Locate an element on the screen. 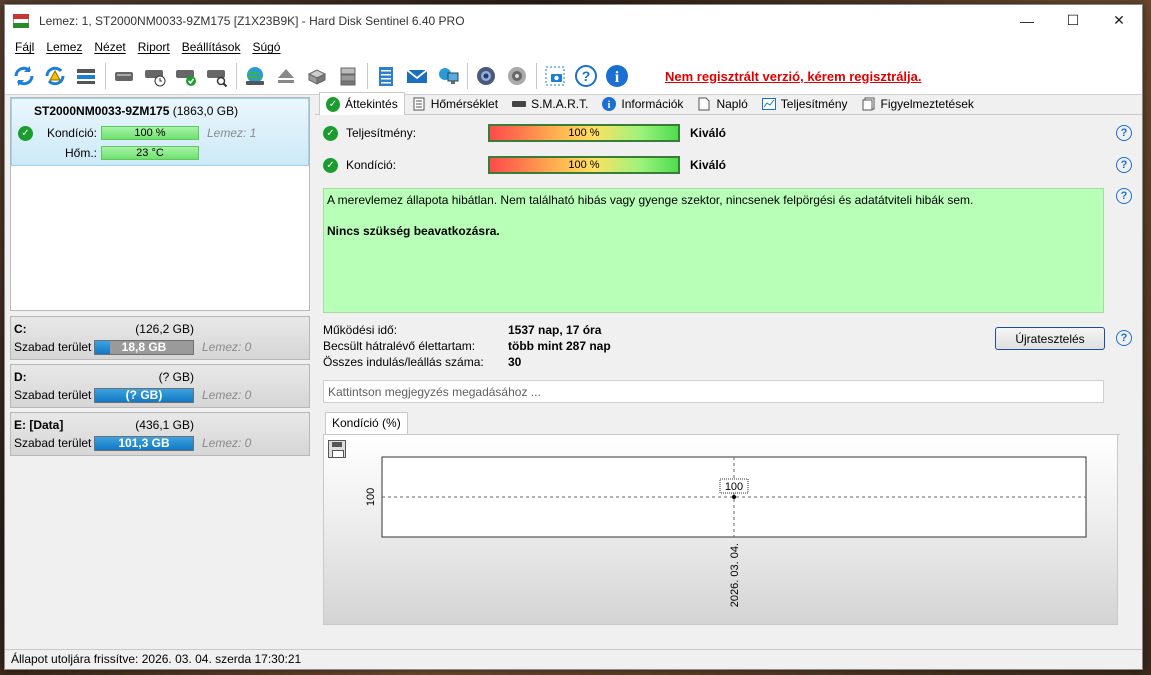  chart-tab-health: Kondíció (%) is located at coordinates (366, 423).